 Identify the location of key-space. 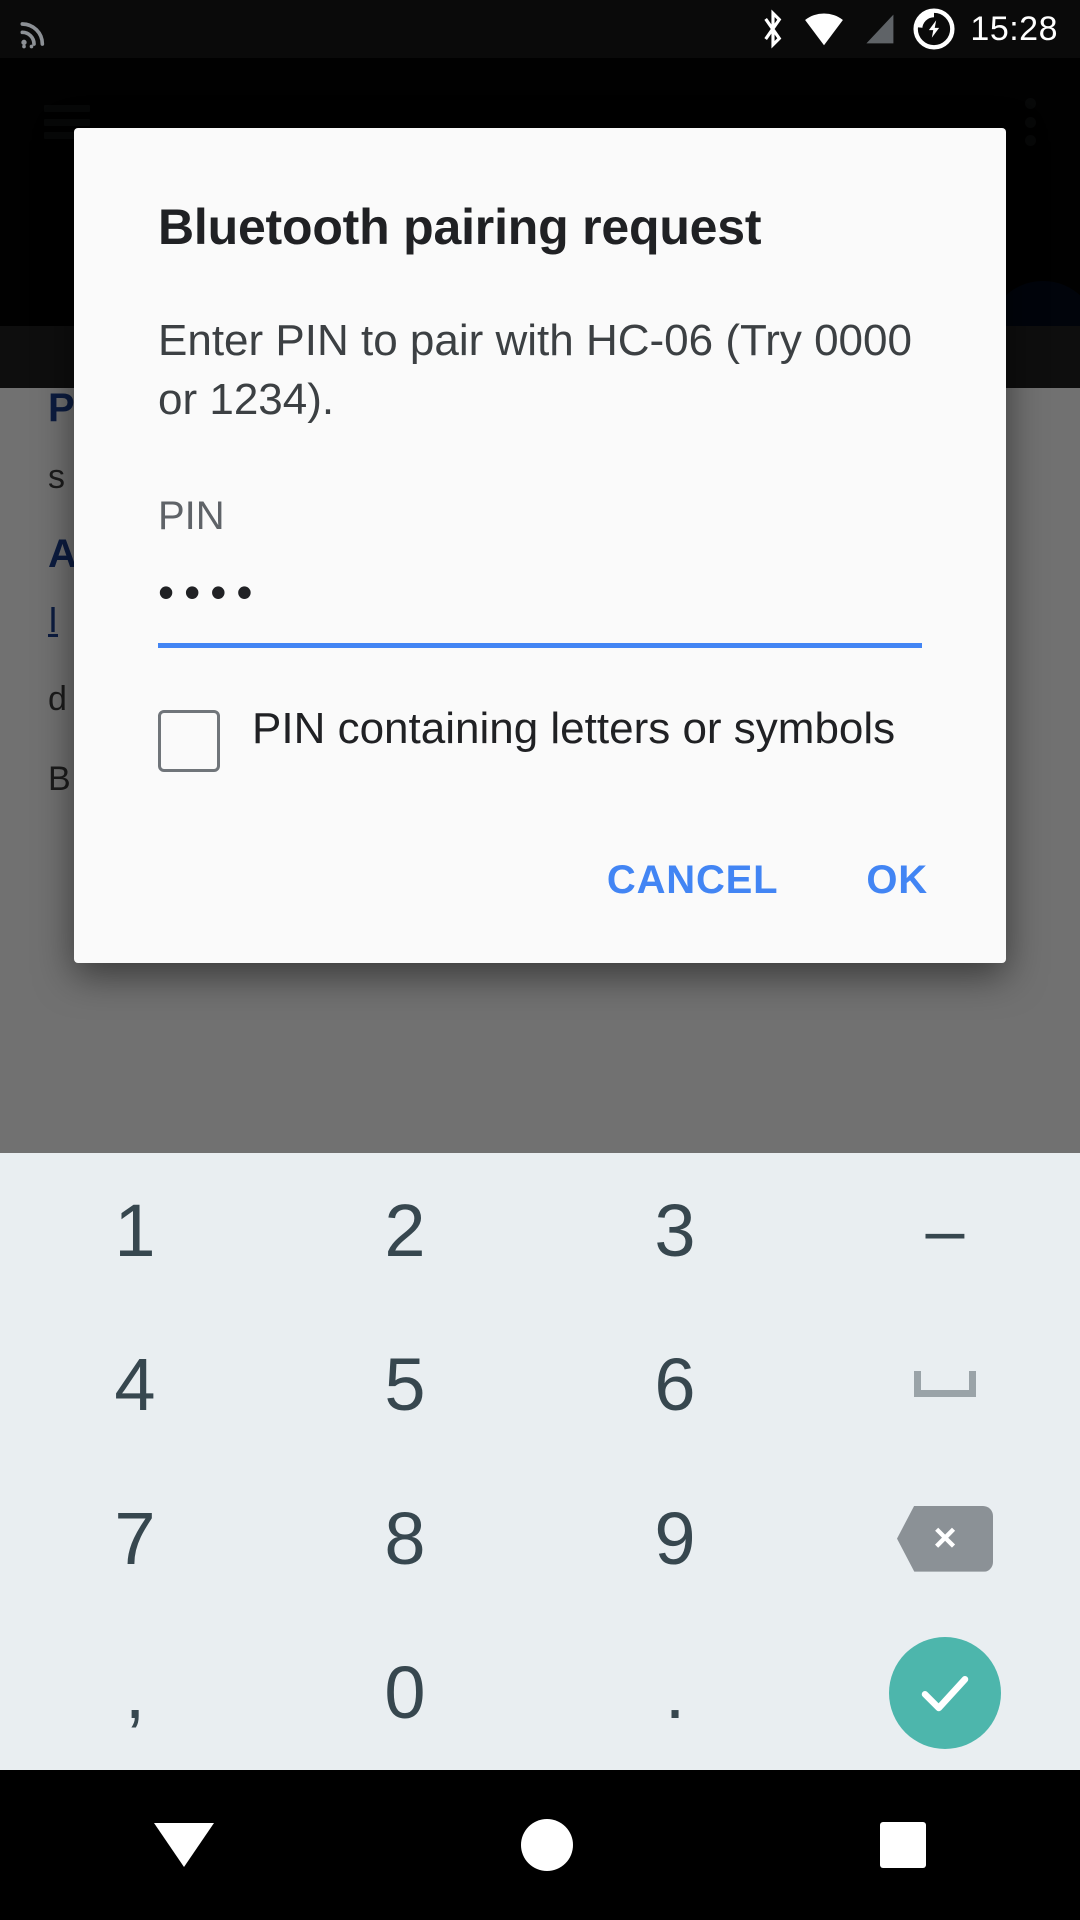
(945, 1384).